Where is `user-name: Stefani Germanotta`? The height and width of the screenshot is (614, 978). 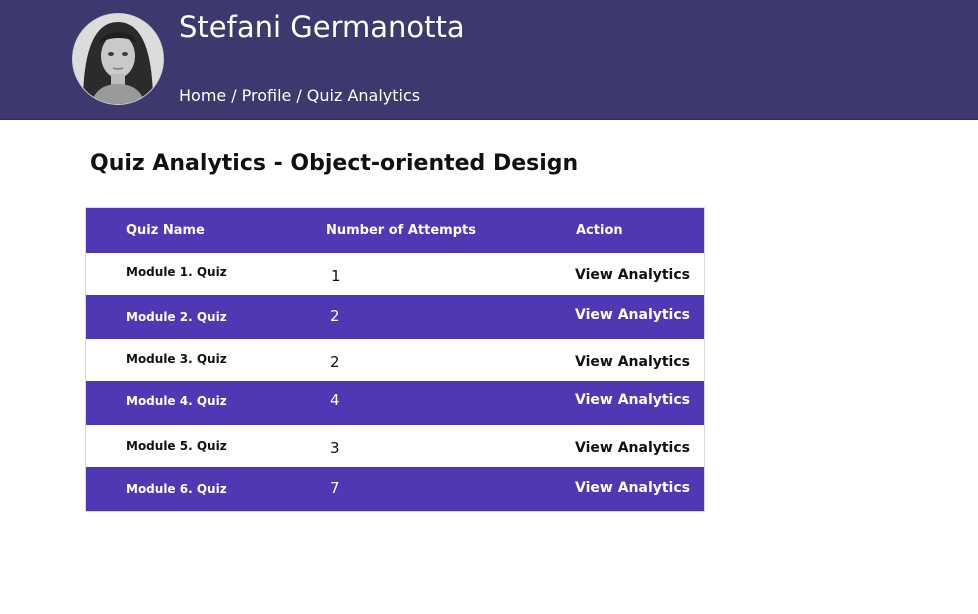 user-name: Stefani Germanotta is located at coordinates (322, 27).